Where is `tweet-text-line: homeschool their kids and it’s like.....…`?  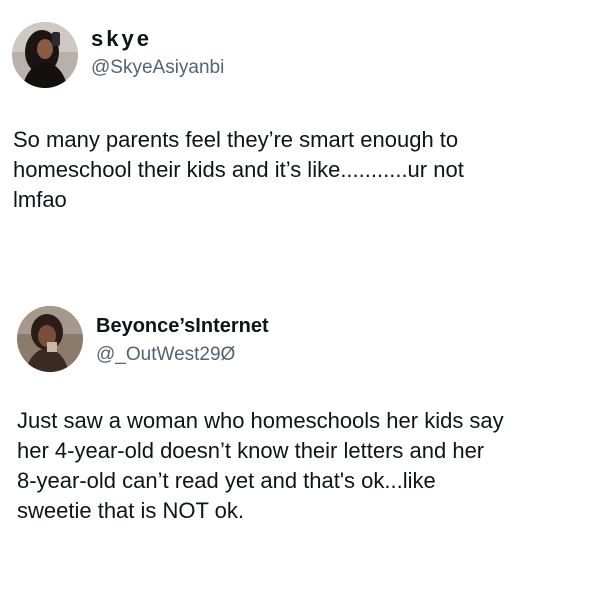
tweet-text-line: homeschool their kids and it’s like.....… is located at coordinates (238, 169).